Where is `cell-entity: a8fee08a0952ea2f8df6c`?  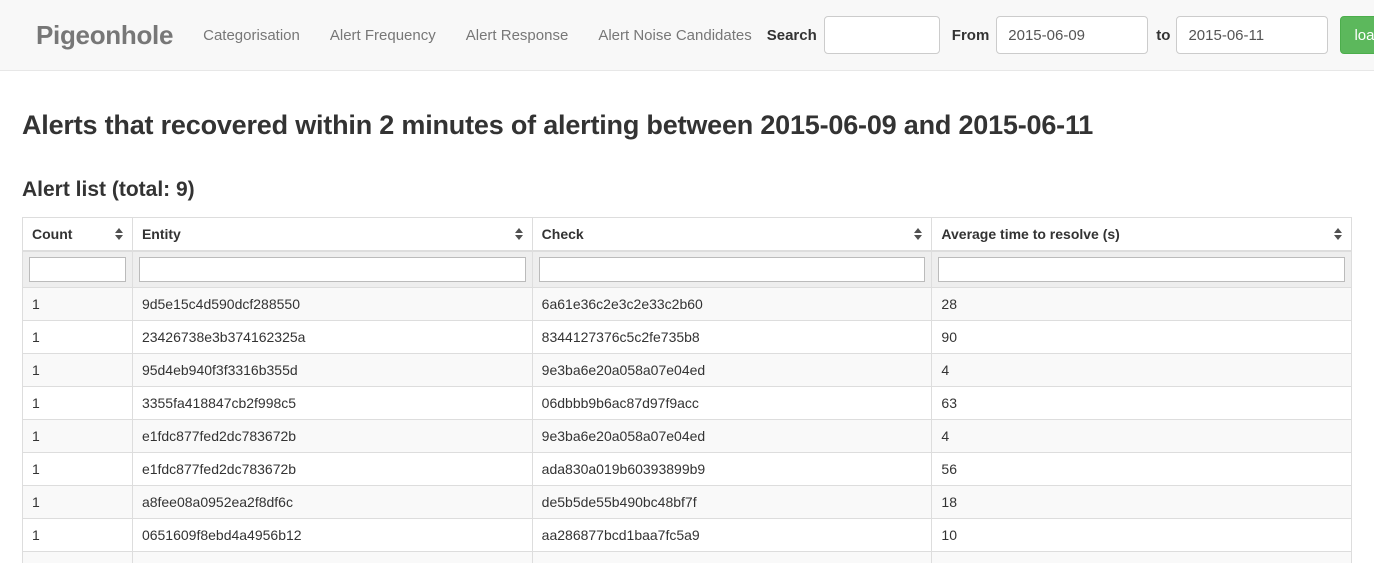 cell-entity: a8fee08a0952ea2f8df6c is located at coordinates (332, 501).